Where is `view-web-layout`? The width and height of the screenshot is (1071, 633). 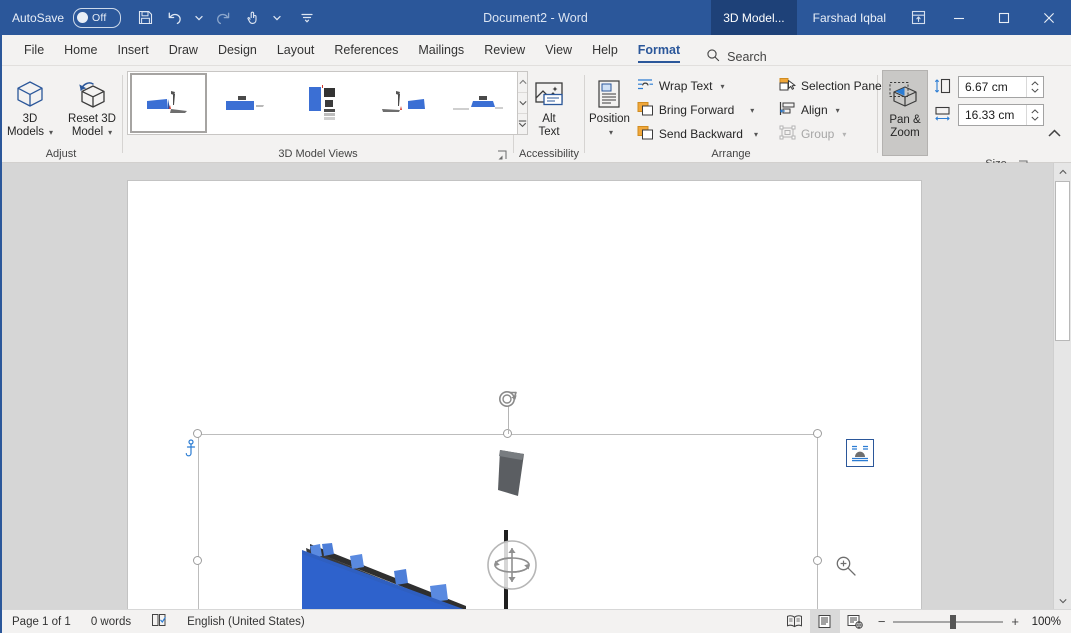 view-web-layout is located at coordinates (855, 621).